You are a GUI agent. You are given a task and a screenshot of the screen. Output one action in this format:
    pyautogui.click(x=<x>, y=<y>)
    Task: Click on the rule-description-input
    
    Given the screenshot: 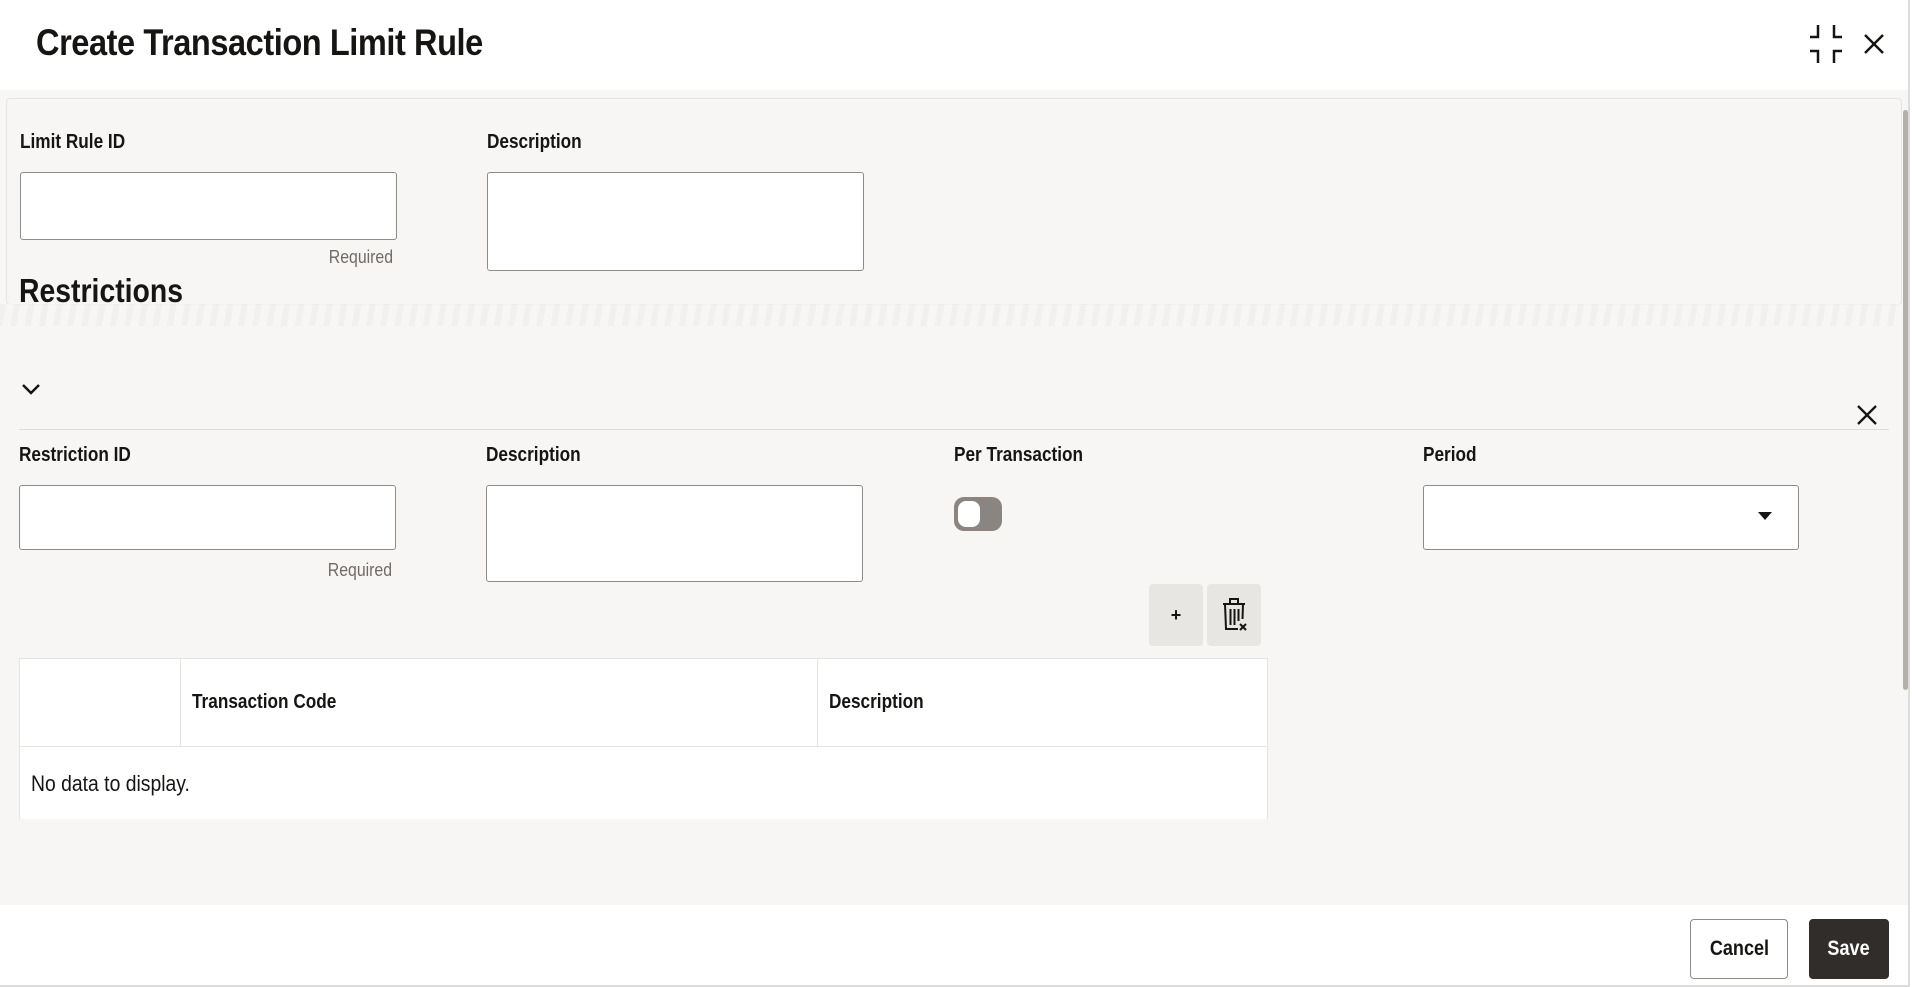 What is the action you would take?
    pyautogui.click(x=675, y=221)
    